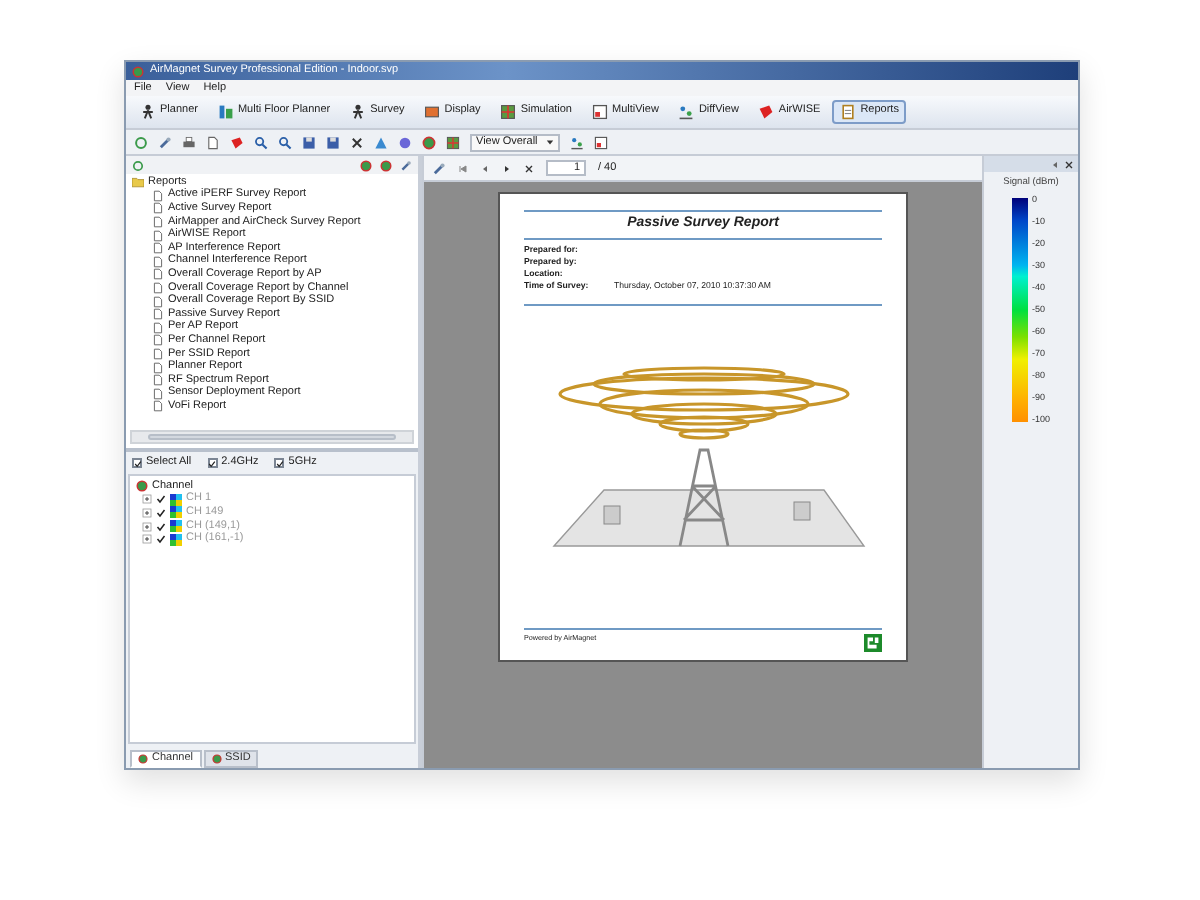 Image resolution: width=1200 pixels, height=900 pixels. I want to click on triangle-icon, so click(381, 142).